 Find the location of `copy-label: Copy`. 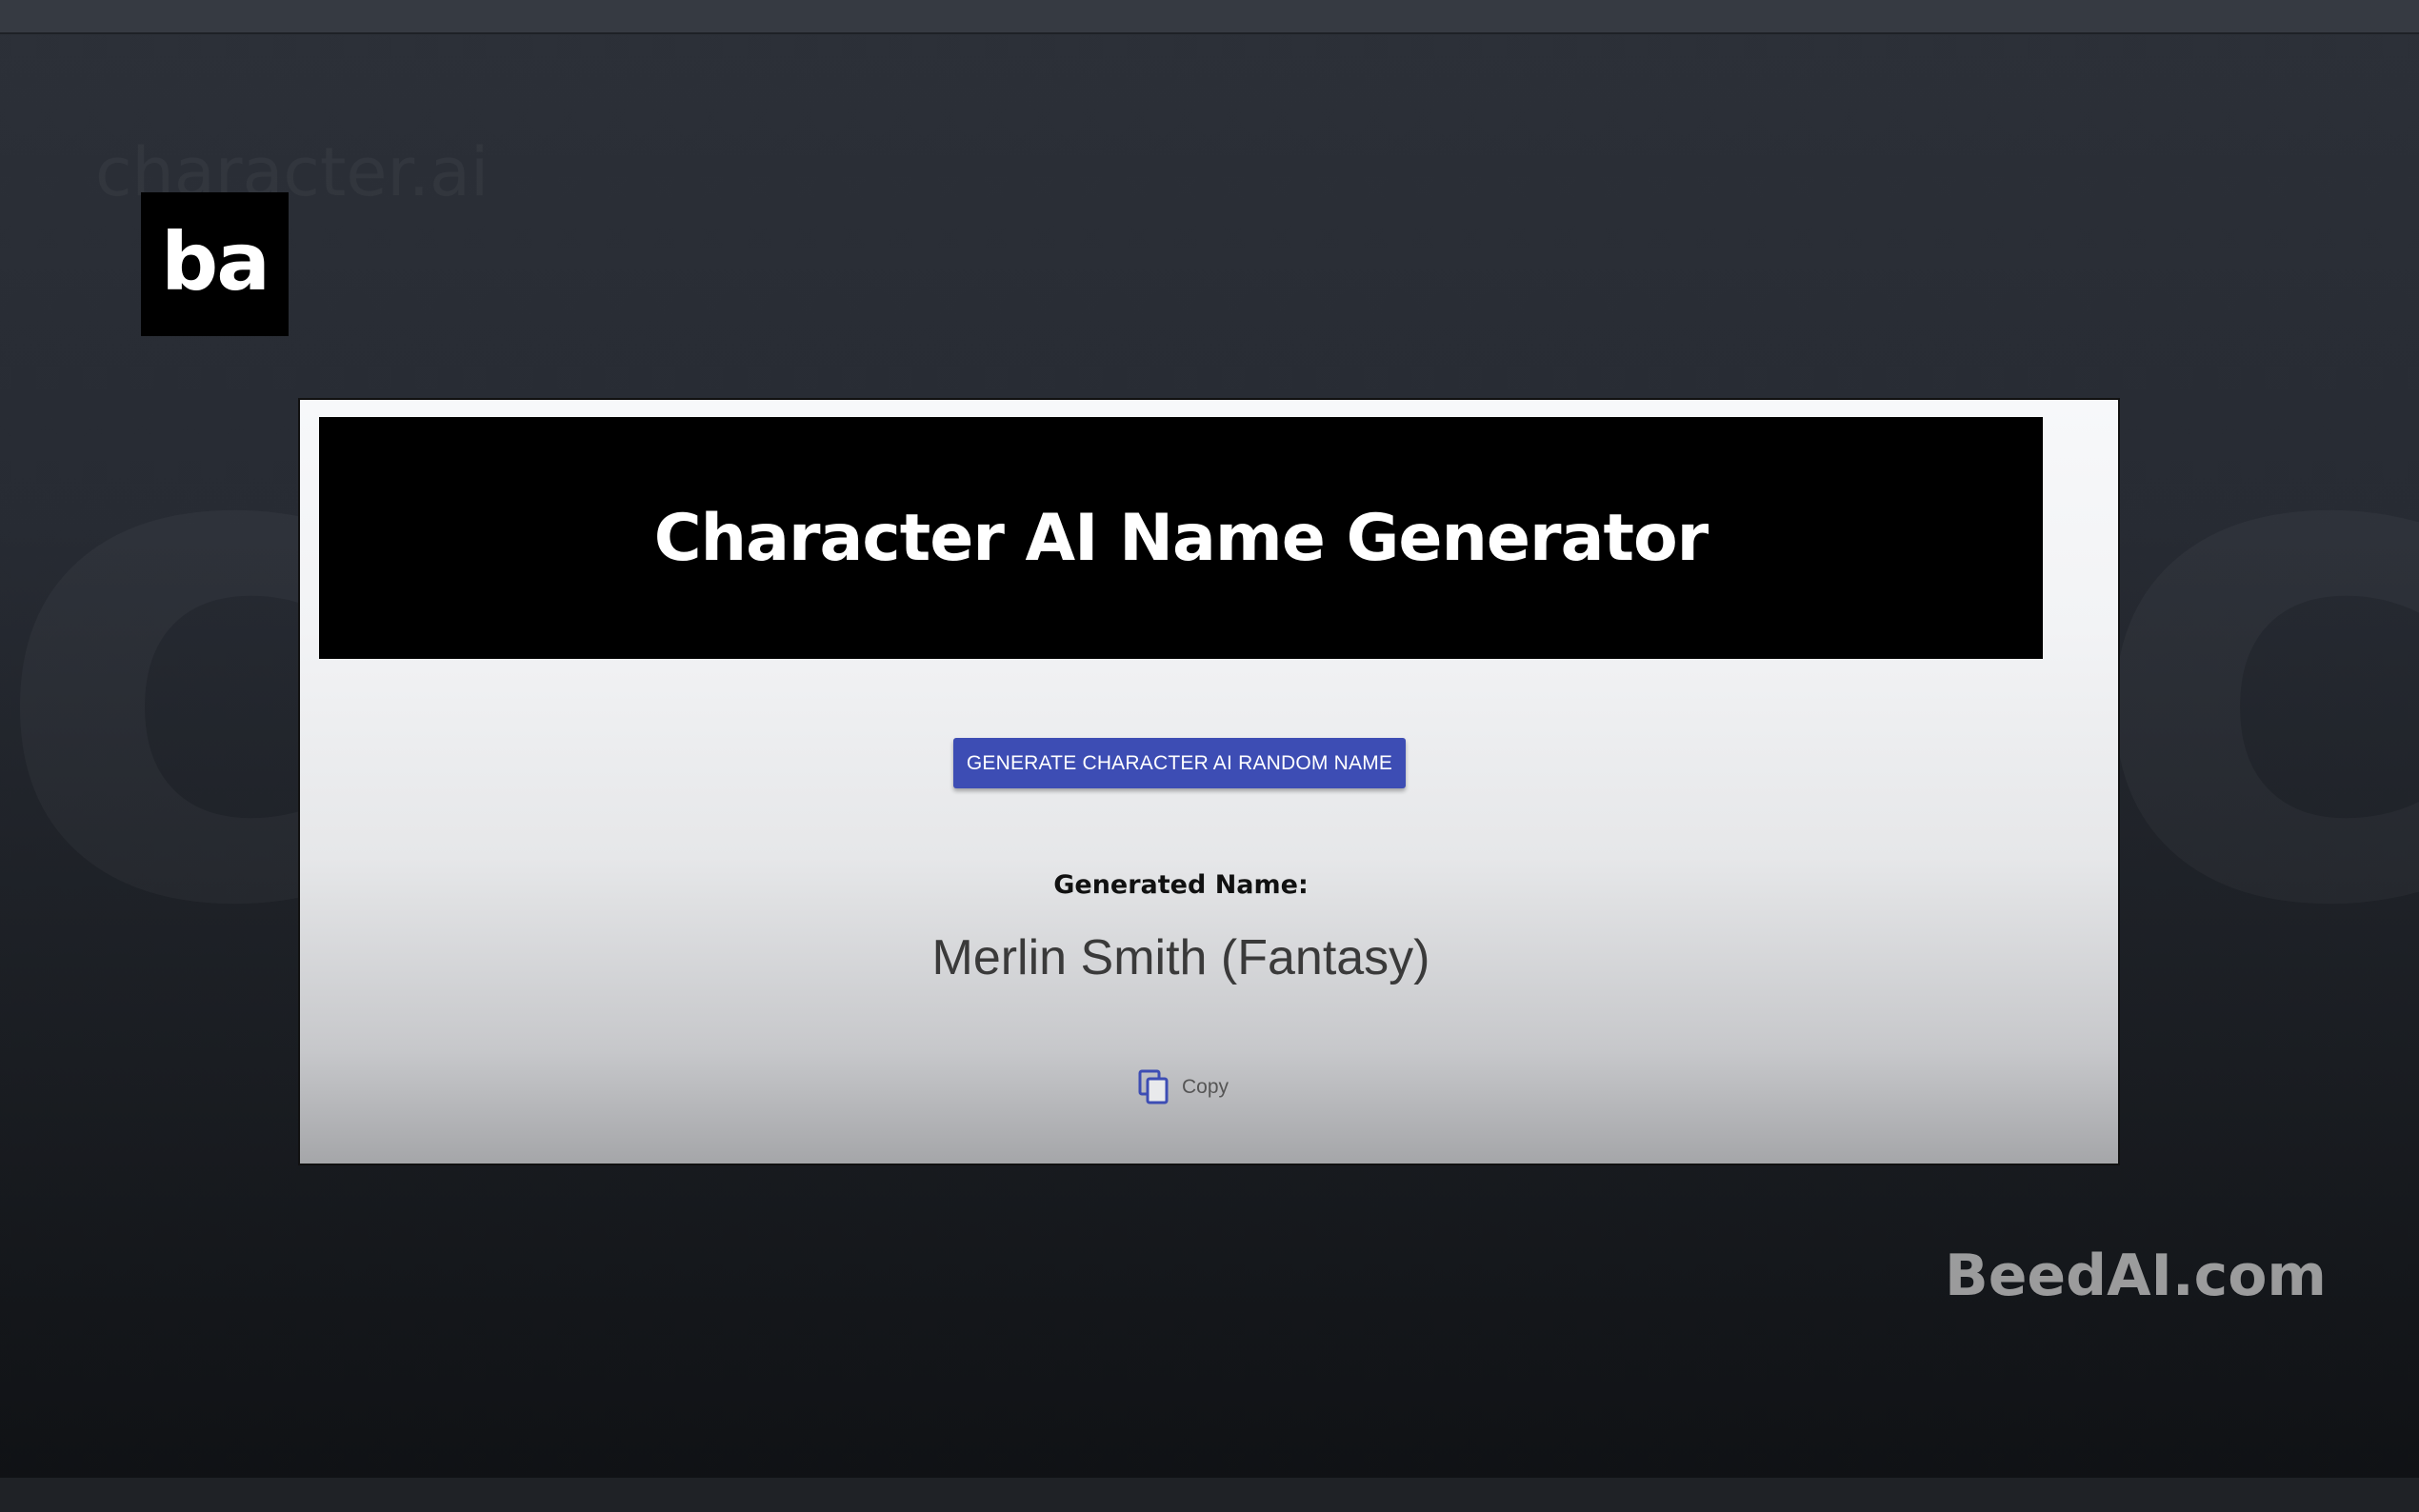

copy-label: Copy is located at coordinates (1205, 1087).